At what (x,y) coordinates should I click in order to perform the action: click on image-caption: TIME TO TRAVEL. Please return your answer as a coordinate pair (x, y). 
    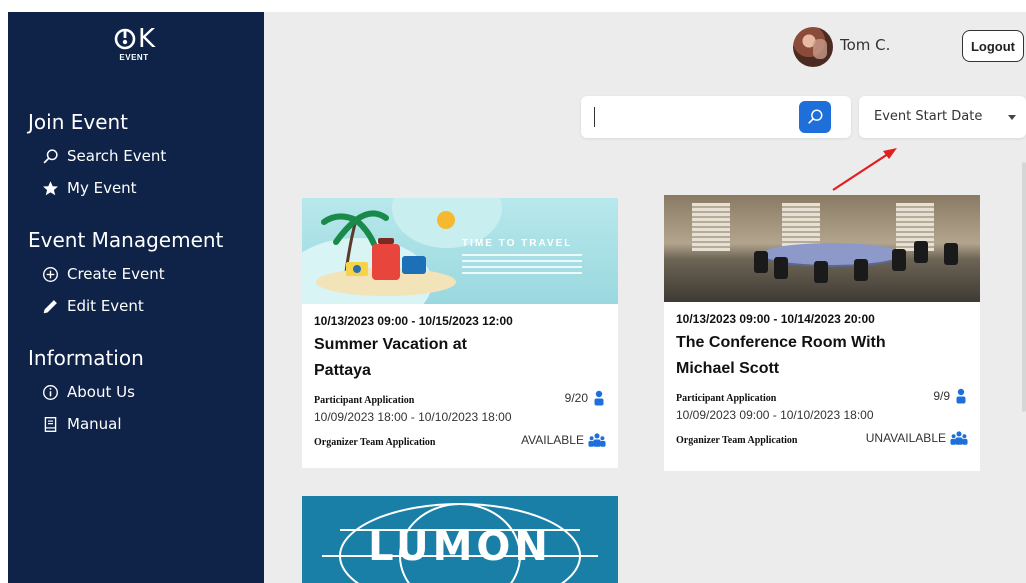
    Looking at the image, I should click on (517, 243).